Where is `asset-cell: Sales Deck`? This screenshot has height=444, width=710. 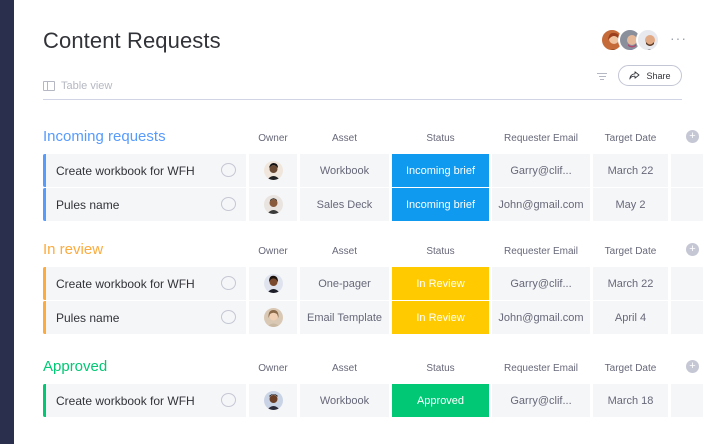 asset-cell: Sales Deck is located at coordinates (344, 204).